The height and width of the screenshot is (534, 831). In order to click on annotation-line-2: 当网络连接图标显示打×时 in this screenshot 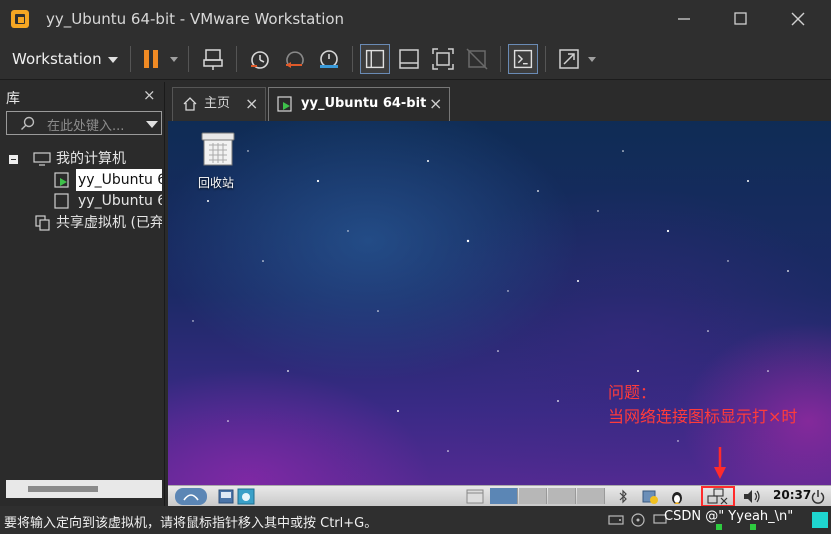, I will do `click(703, 416)`.